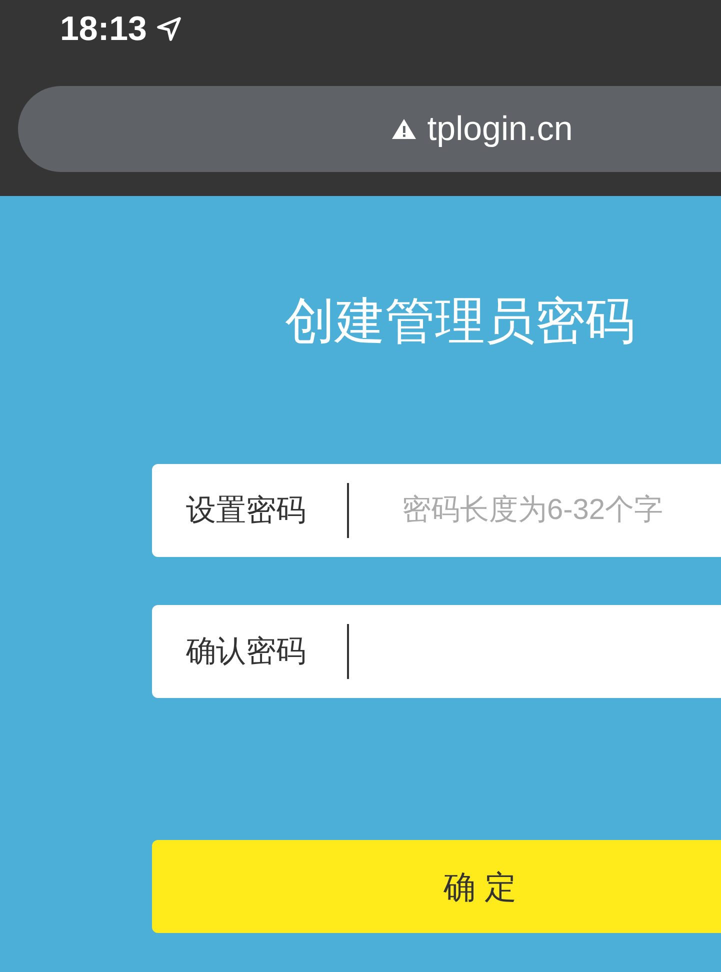 This screenshot has width=721, height=972. What do you see at coordinates (500, 129) in the screenshot?
I see `url-text: tplogin.cn` at bounding box center [500, 129].